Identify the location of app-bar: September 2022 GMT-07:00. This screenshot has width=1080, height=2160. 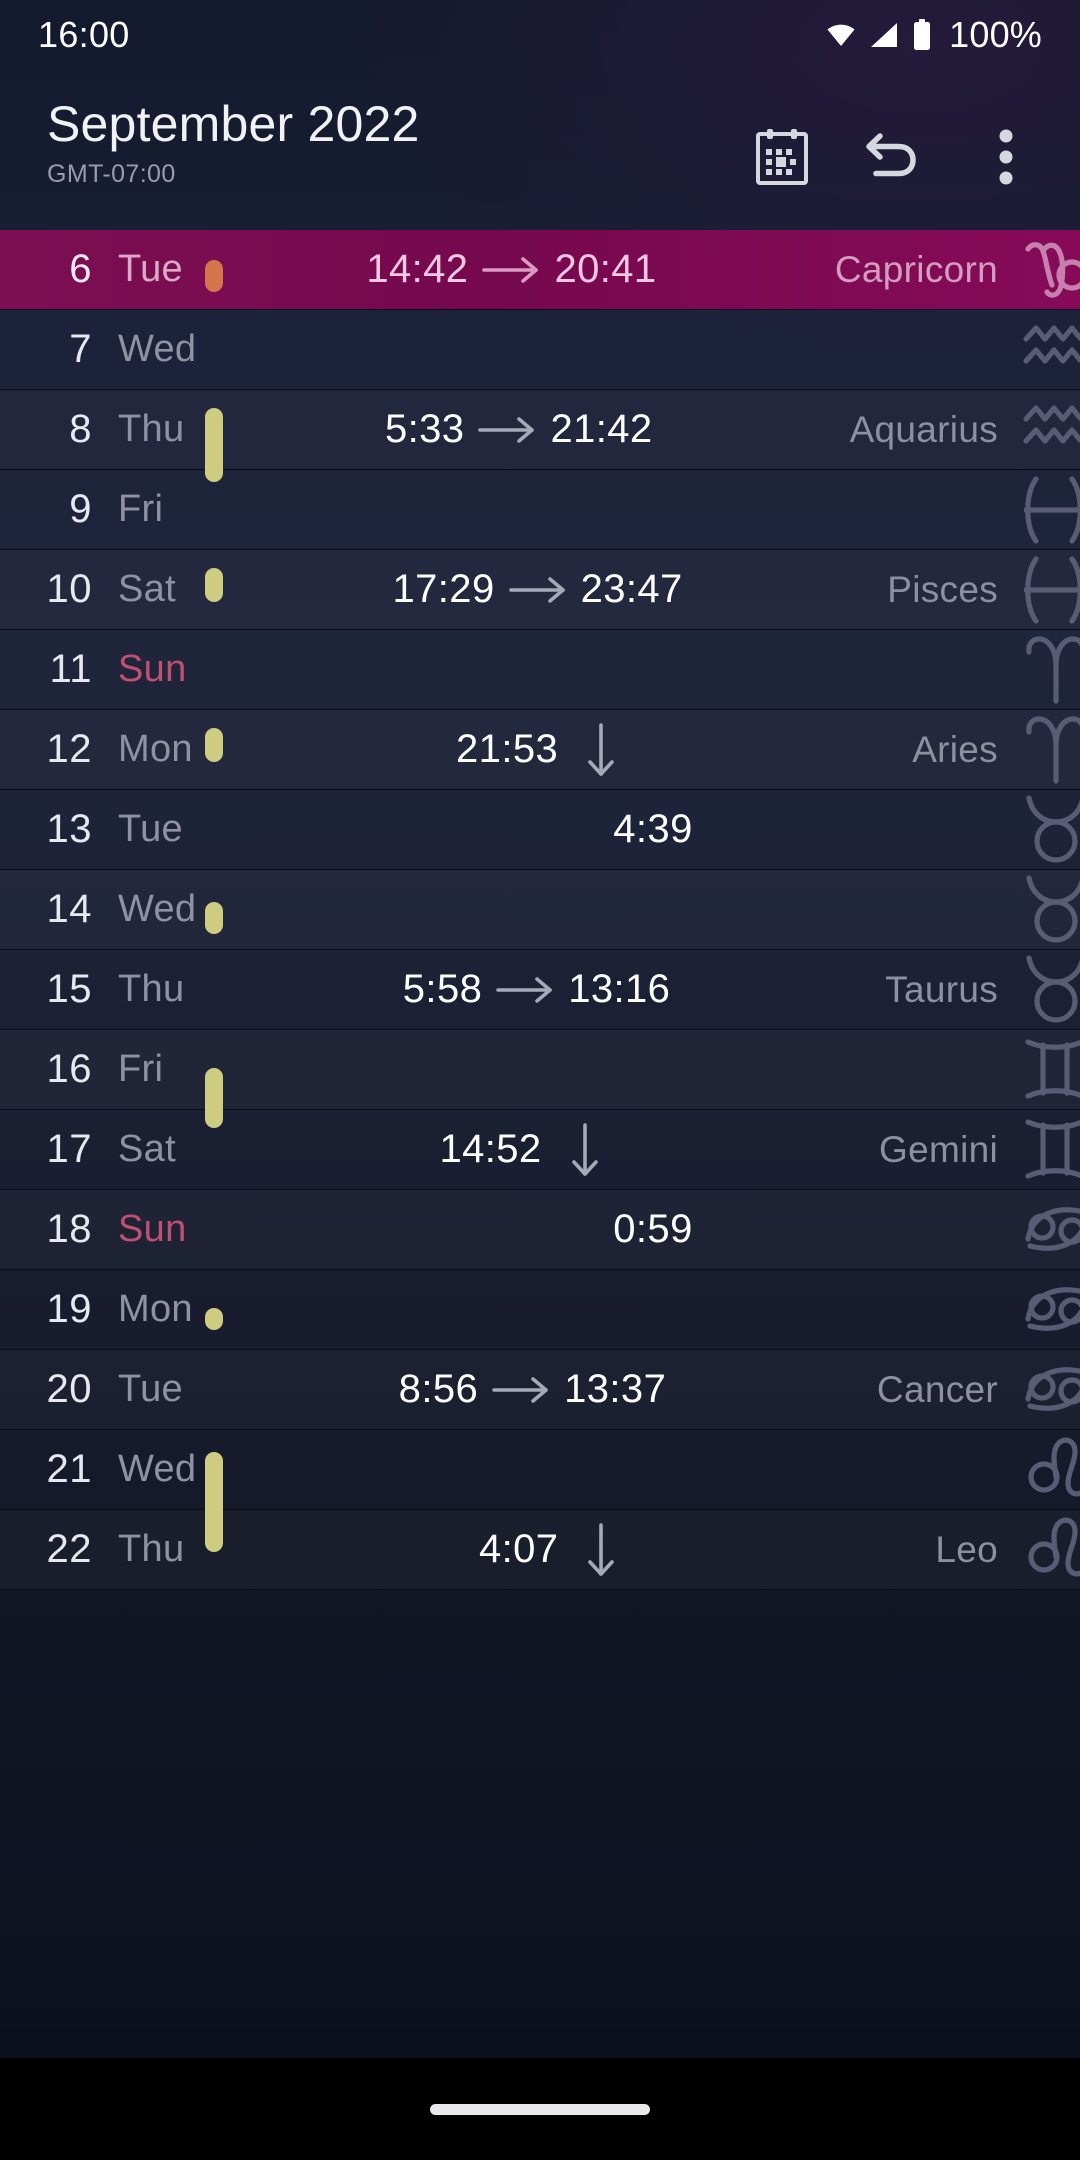
(540, 150).